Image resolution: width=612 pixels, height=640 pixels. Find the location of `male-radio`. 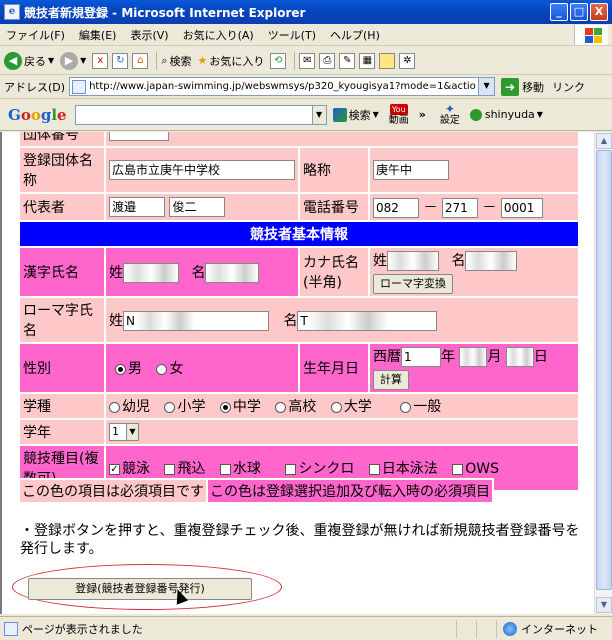

male-radio is located at coordinates (120, 369).